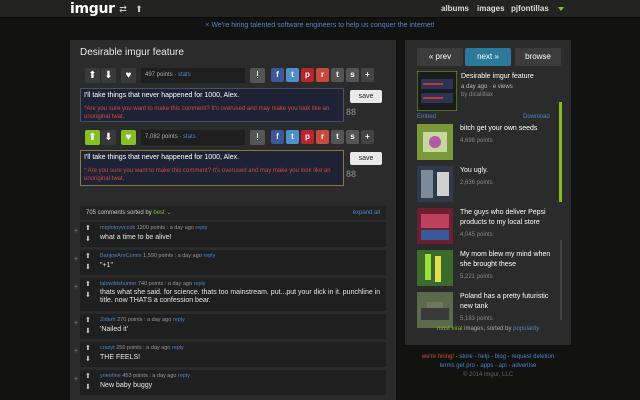 The image size is (640, 400). I want to click on comment-author: Zidarh, so click(108, 320).